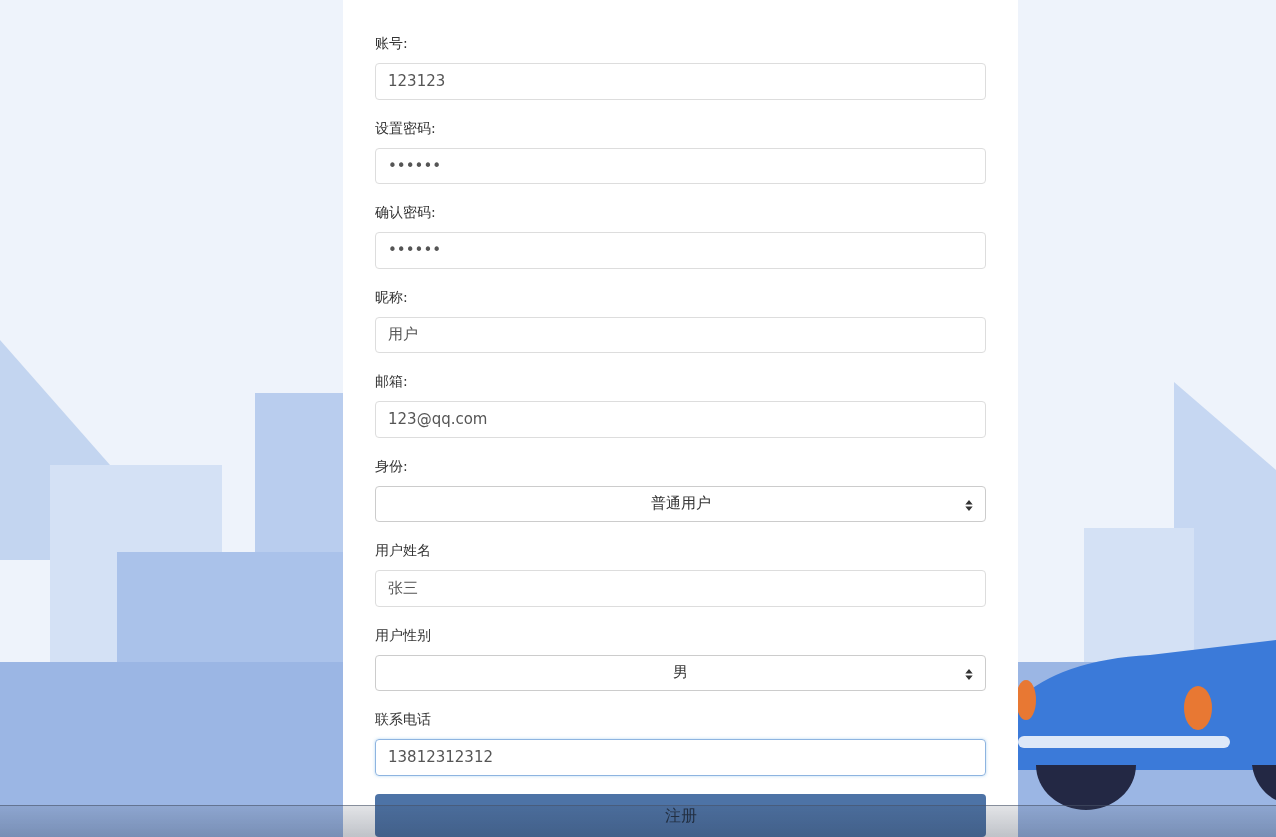  I want to click on input-field: 123@qq.com, so click(680, 419).